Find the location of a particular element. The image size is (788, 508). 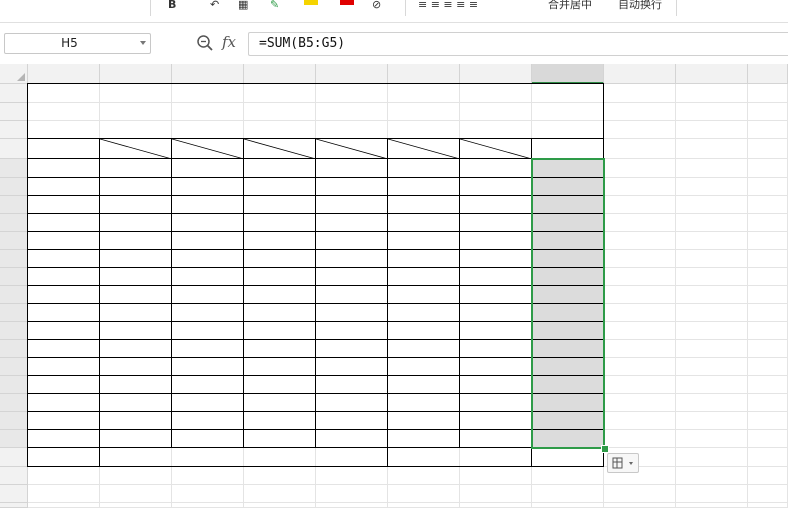

select-all-corner is located at coordinates (14, 74).